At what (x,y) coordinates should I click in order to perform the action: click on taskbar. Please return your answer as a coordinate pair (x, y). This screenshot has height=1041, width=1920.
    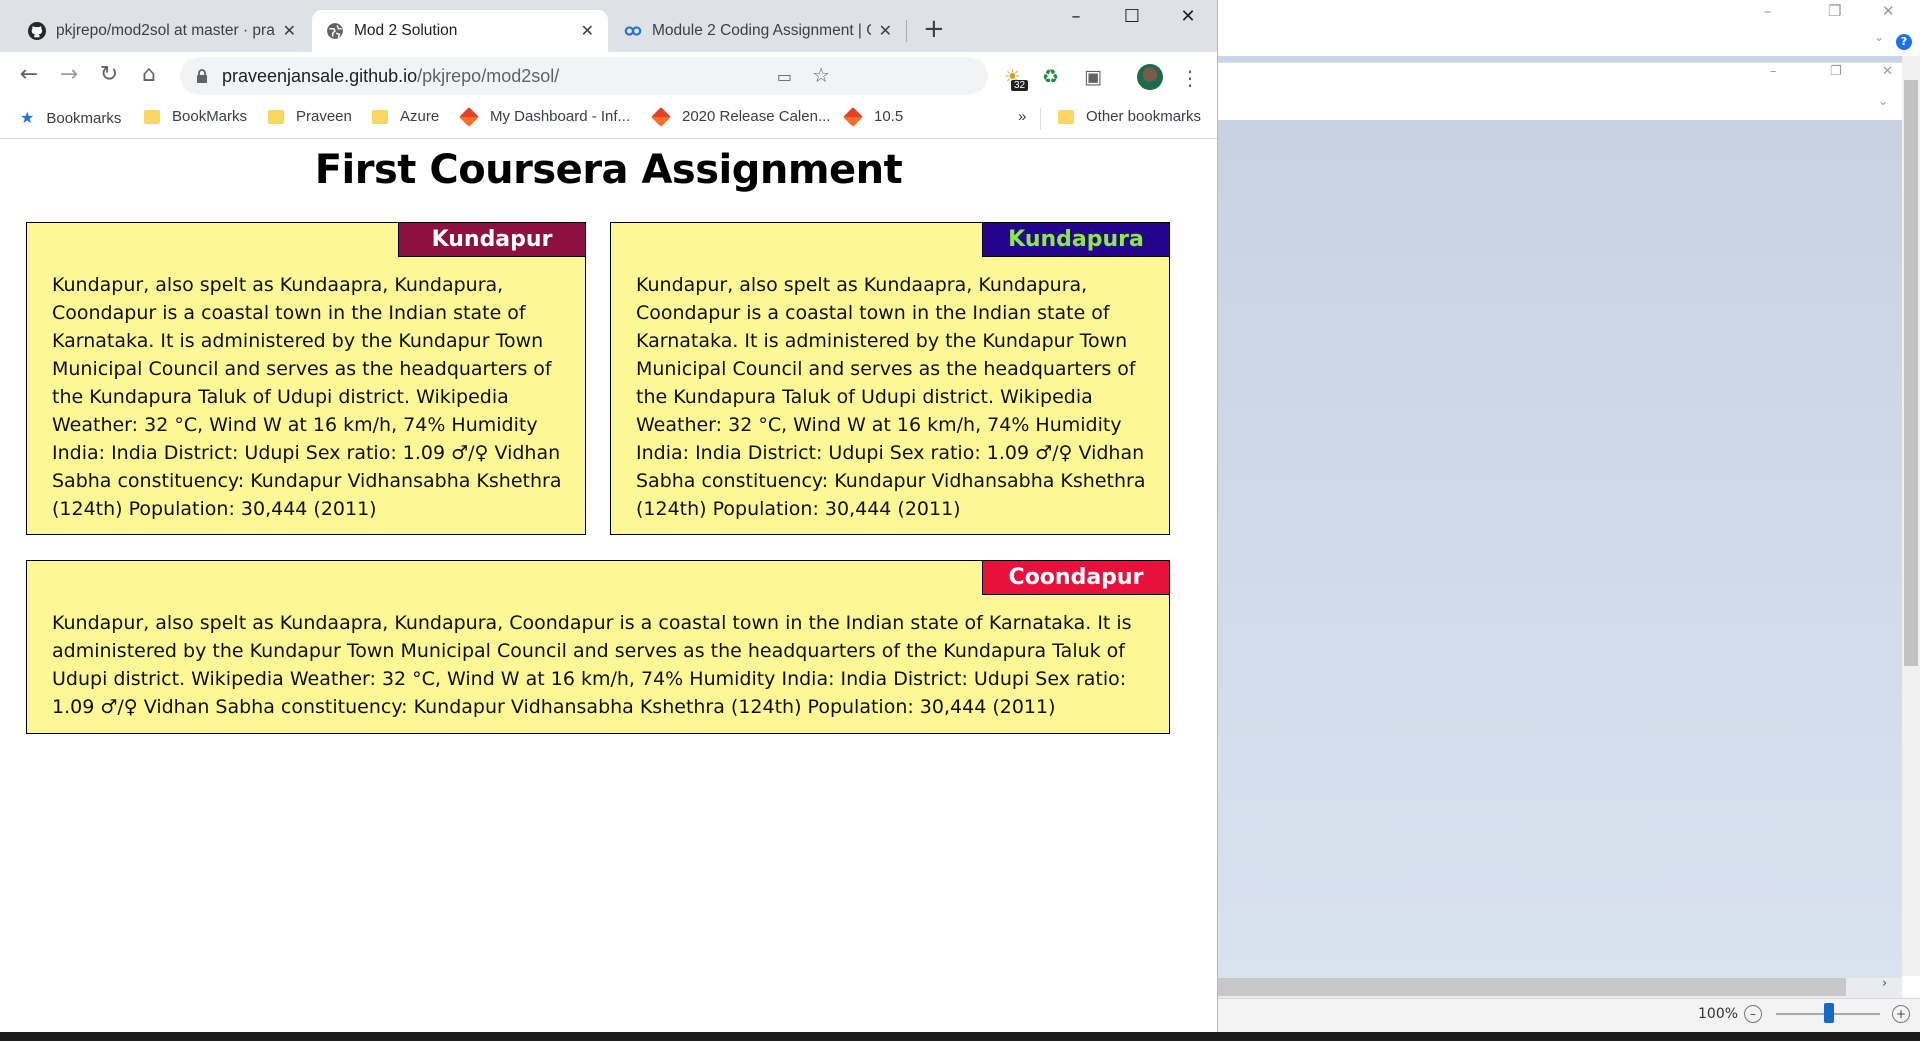
    Looking at the image, I should click on (960, 1036).